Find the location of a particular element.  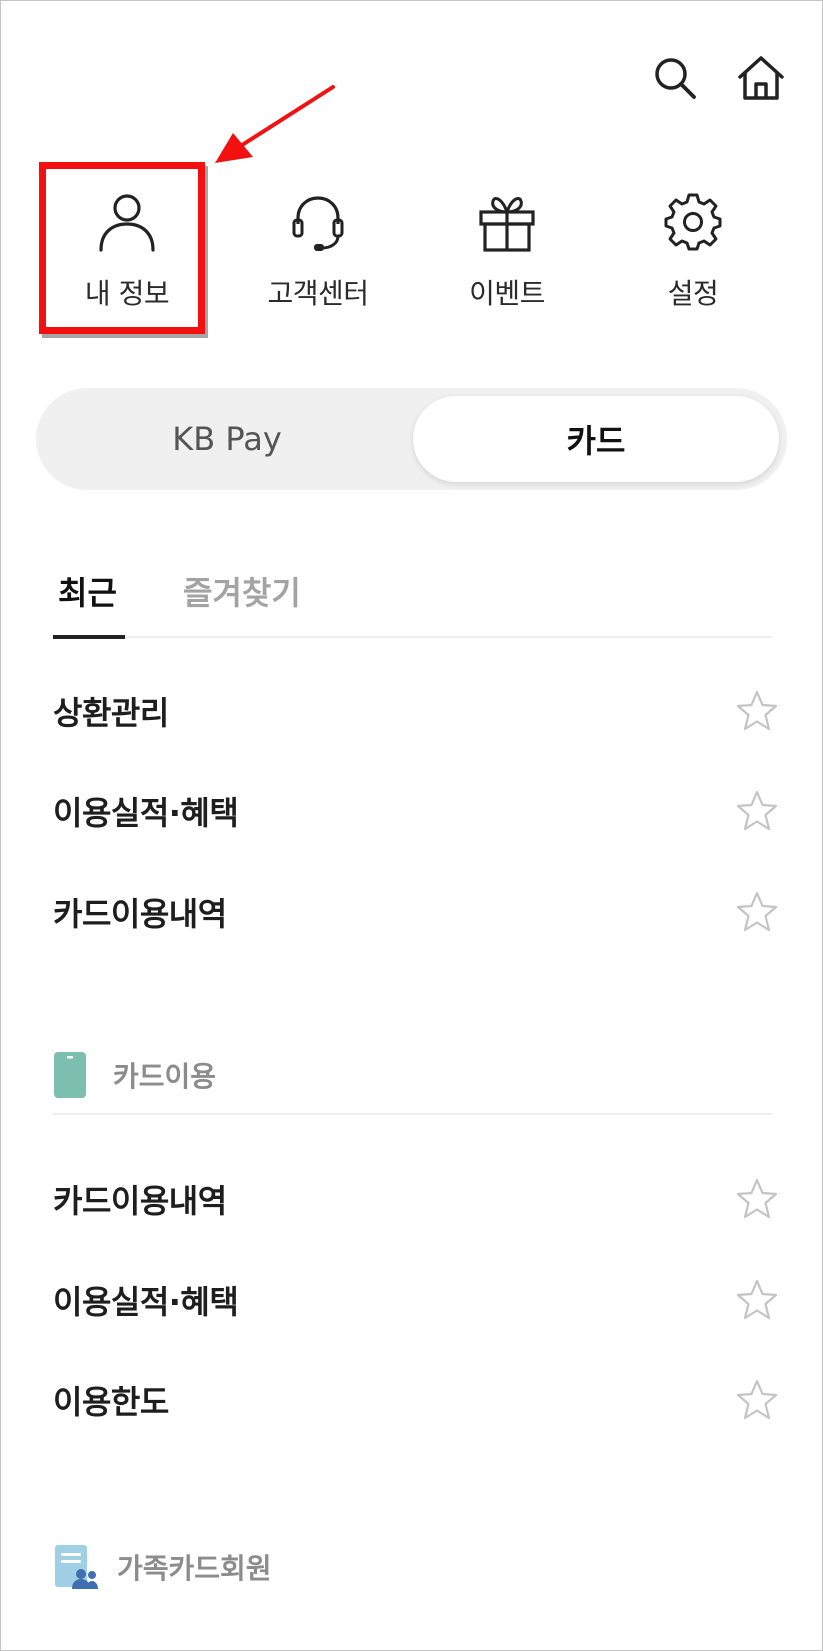

quick-menu-customer-center: 고객센터 is located at coordinates (318, 261).